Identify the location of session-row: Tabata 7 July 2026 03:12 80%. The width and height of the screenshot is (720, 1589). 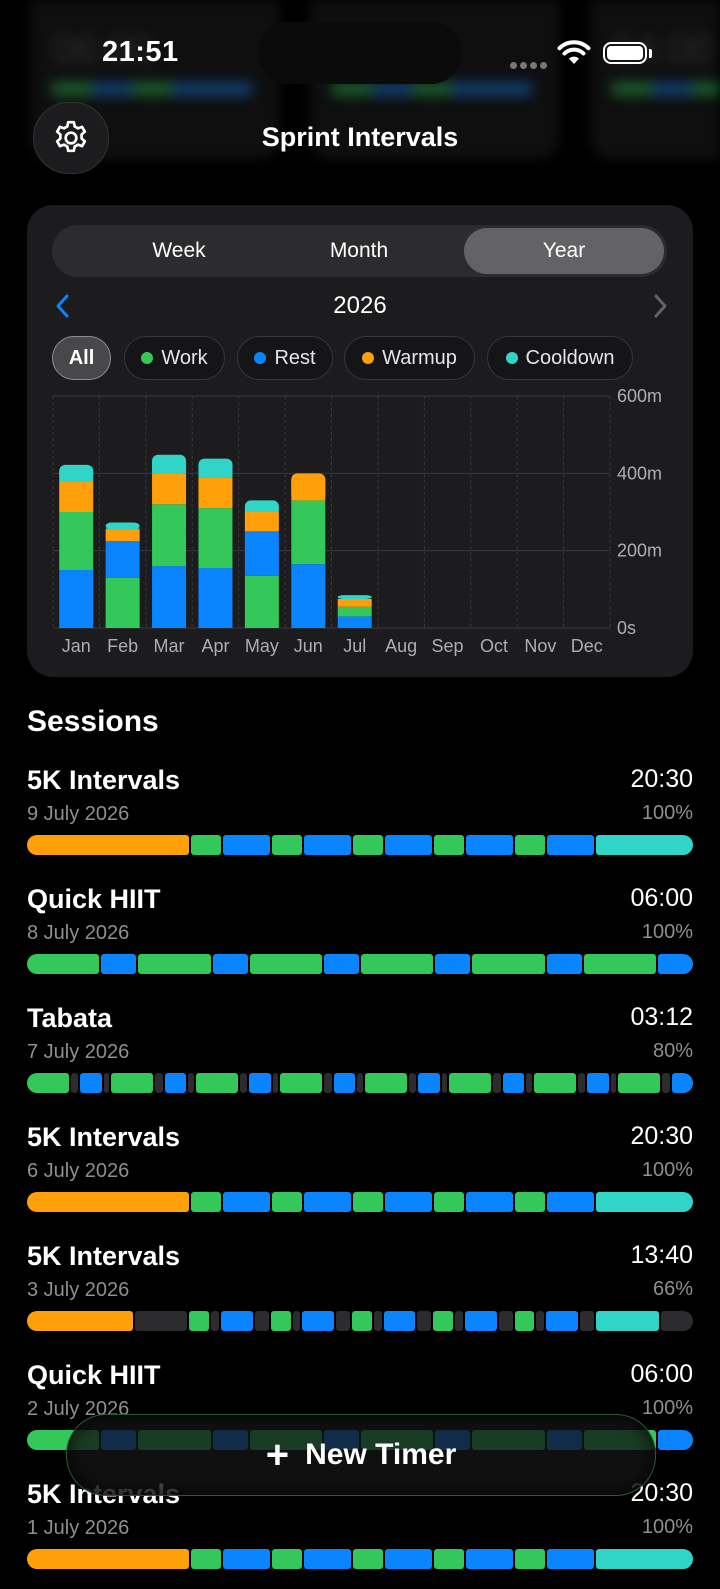
(360, 1058).